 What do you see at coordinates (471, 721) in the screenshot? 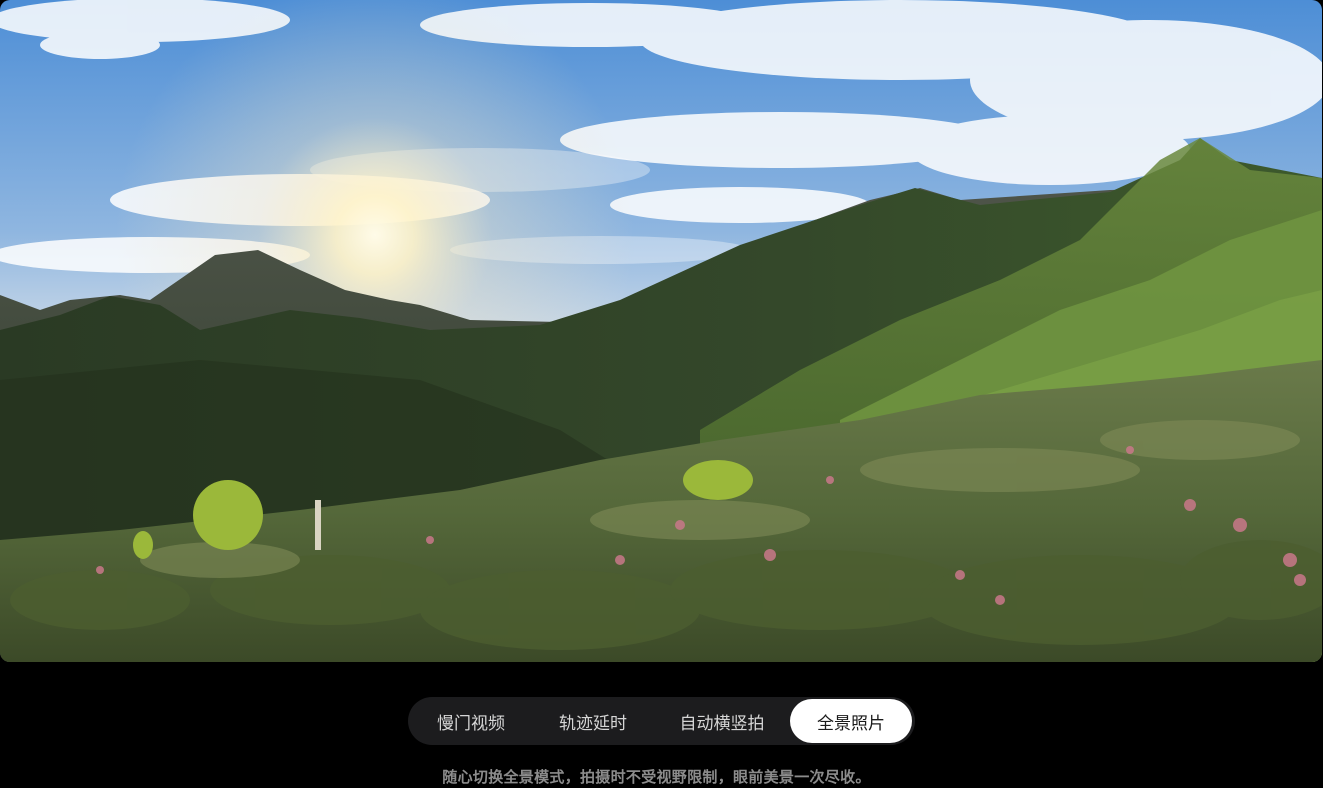
I see `tab-slow-shutter-video: 慢门视频` at bounding box center [471, 721].